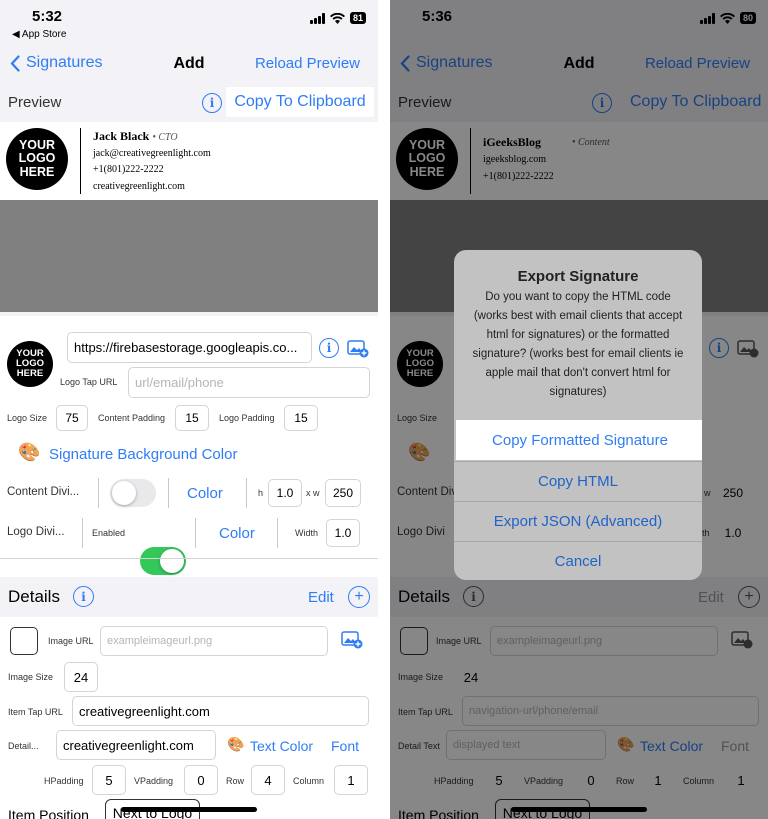 The height and width of the screenshot is (819, 768). What do you see at coordinates (357, 18) in the screenshot?
I see `battery-icon: 81` at bounding box center [357, 18].